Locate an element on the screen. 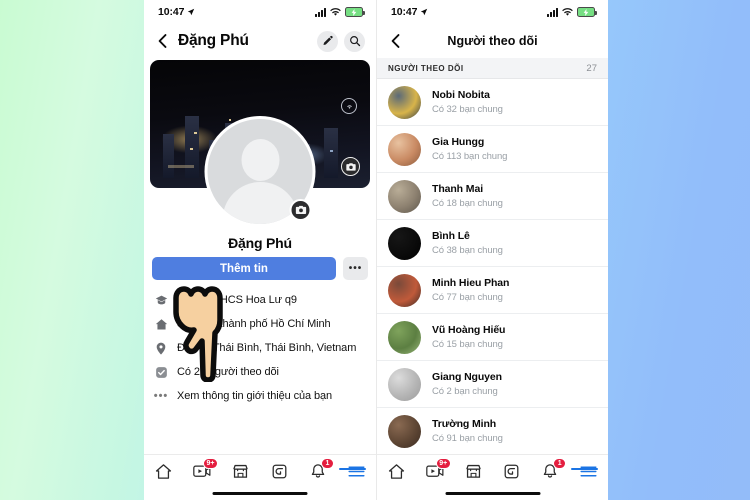 This screenshot has height=500, width=750. cellular-signal-icon is located at coordinates (320, 12).